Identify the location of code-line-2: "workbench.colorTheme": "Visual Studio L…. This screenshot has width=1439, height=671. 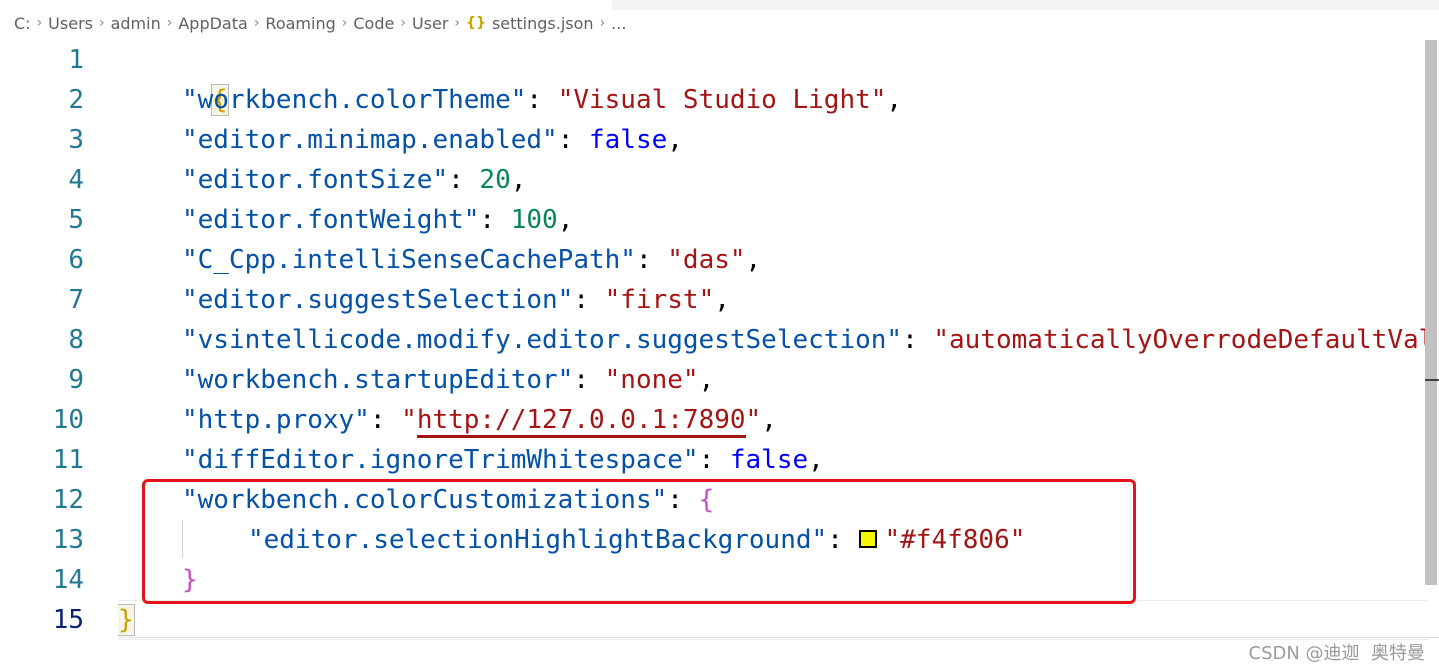
(542, 100).